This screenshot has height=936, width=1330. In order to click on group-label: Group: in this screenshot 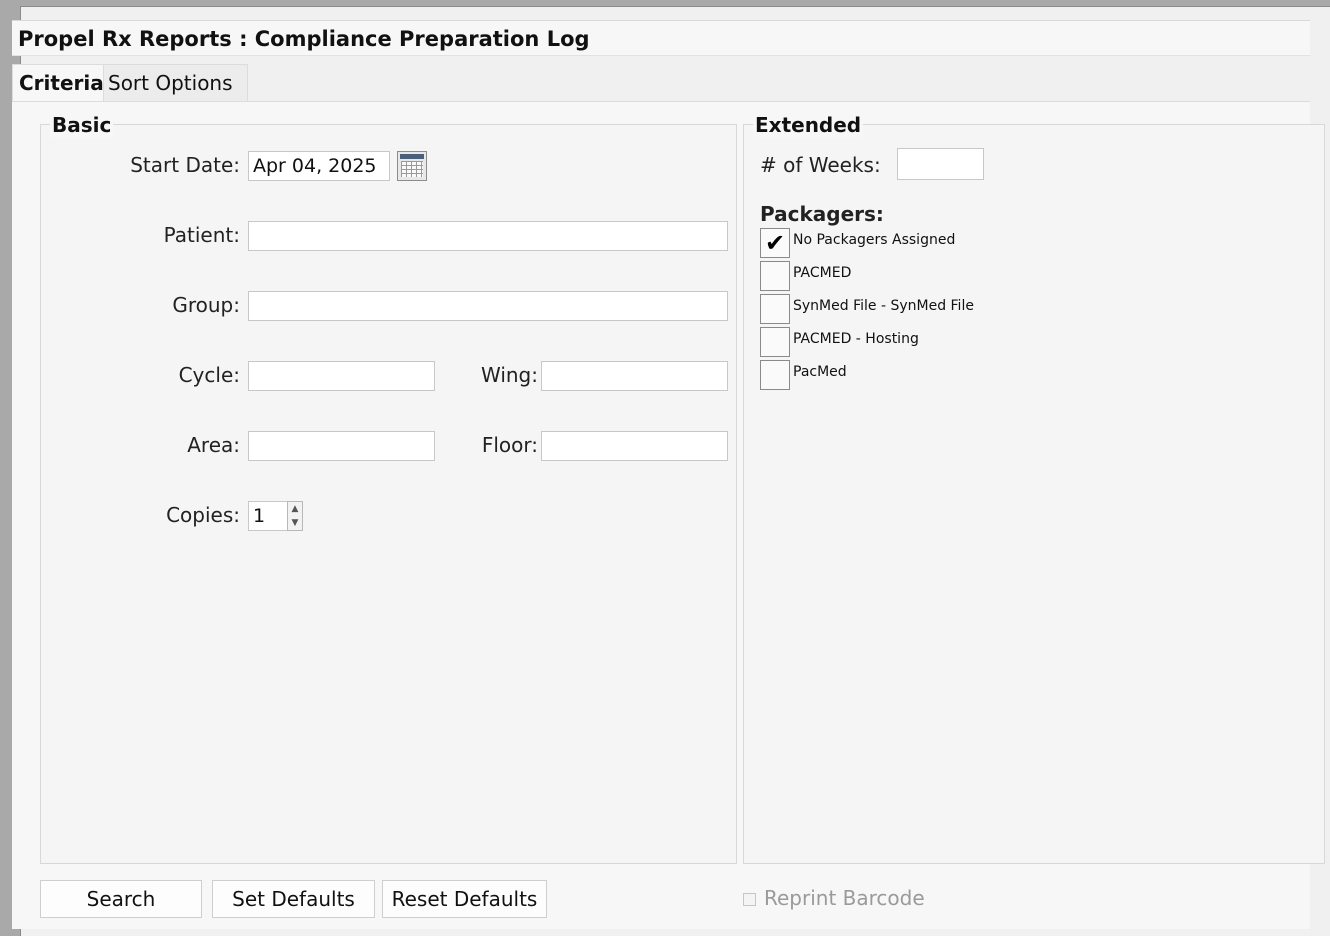, I will do `click(206, 305)`.